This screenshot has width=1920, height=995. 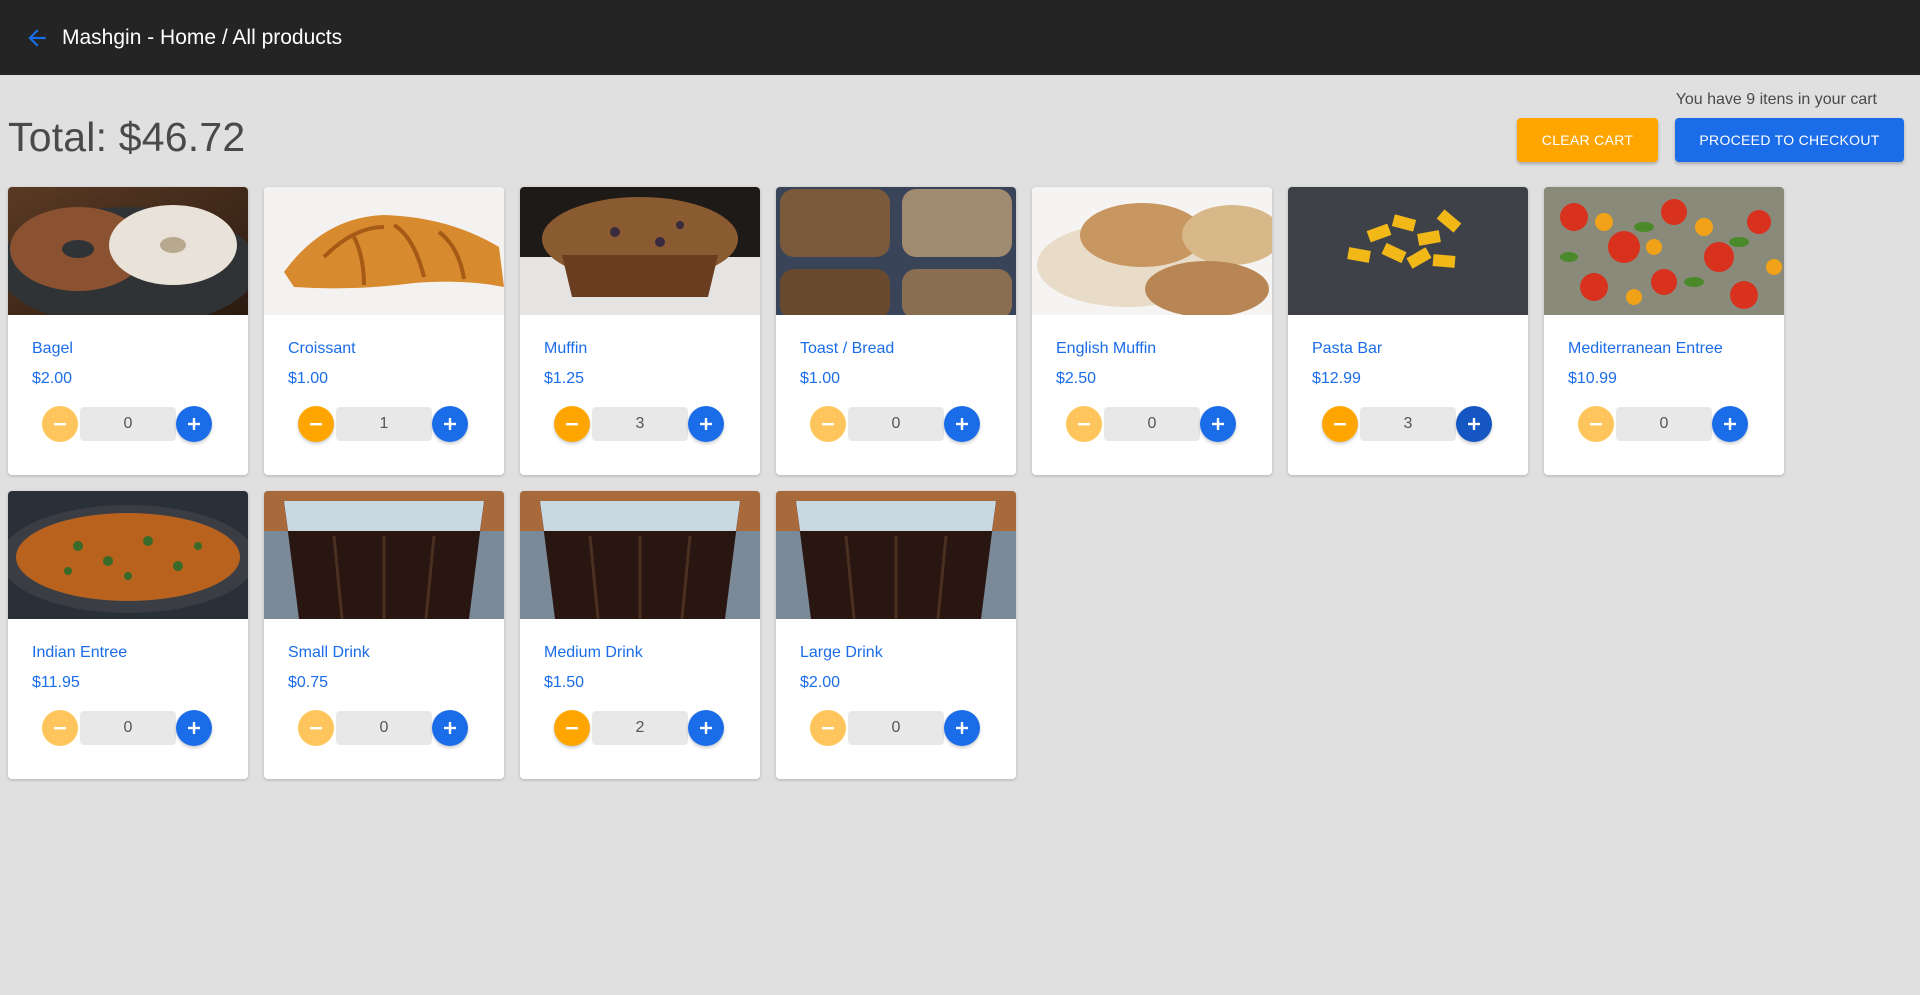 What do you see at coordinates (1592, 378) in the screenshot?
I see `product-price: $10.99` at bounding box center [1592, 378].